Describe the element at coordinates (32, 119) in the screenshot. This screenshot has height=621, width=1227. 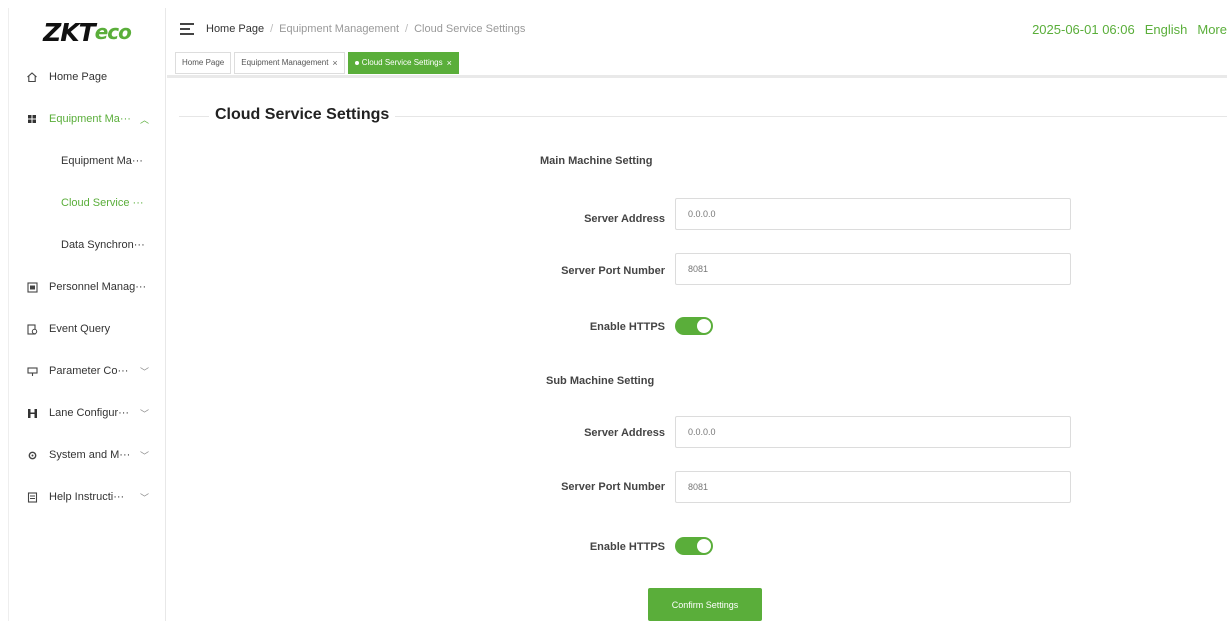
I see `equipment-icon` at that location.